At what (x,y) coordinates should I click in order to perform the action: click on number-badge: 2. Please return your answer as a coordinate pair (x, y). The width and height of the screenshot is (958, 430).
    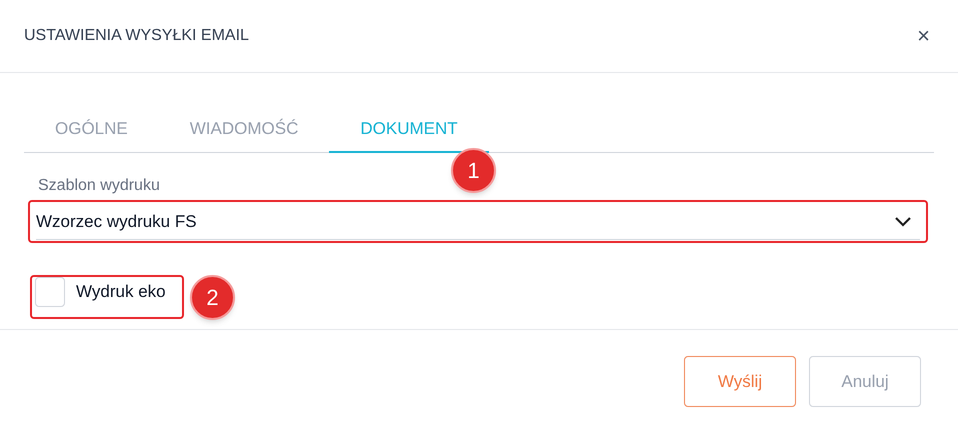
    Looking at the image, I should click on (212, 297).